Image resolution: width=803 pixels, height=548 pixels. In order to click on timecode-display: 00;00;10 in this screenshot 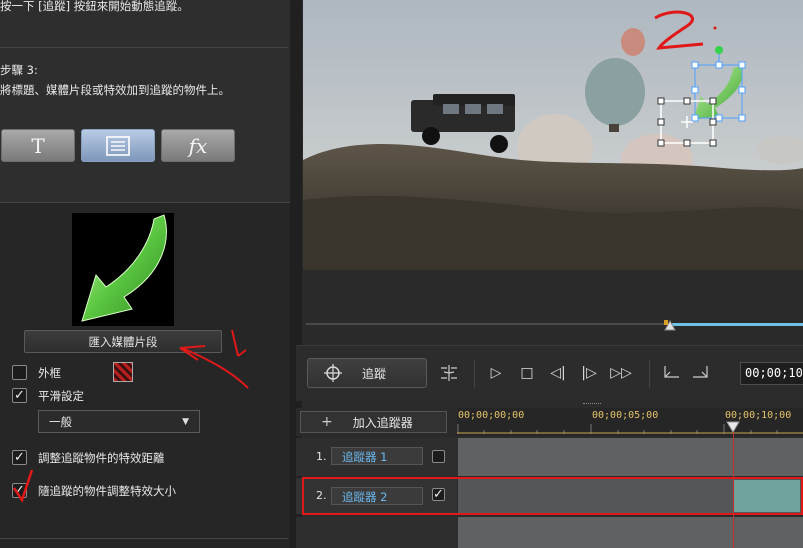, I will do `click(771, 373)`.